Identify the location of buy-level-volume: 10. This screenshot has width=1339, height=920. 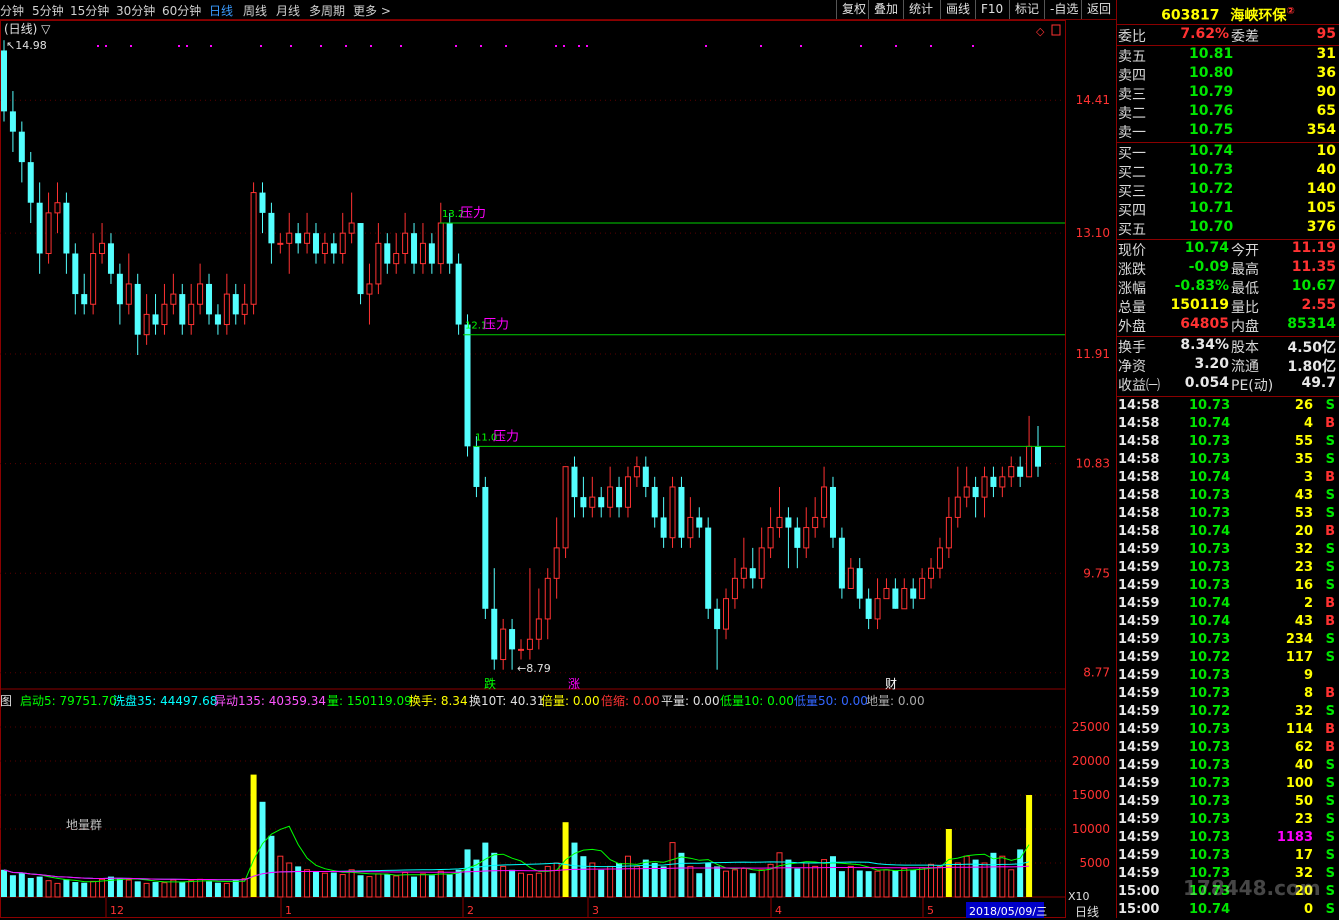
(1326, 151).